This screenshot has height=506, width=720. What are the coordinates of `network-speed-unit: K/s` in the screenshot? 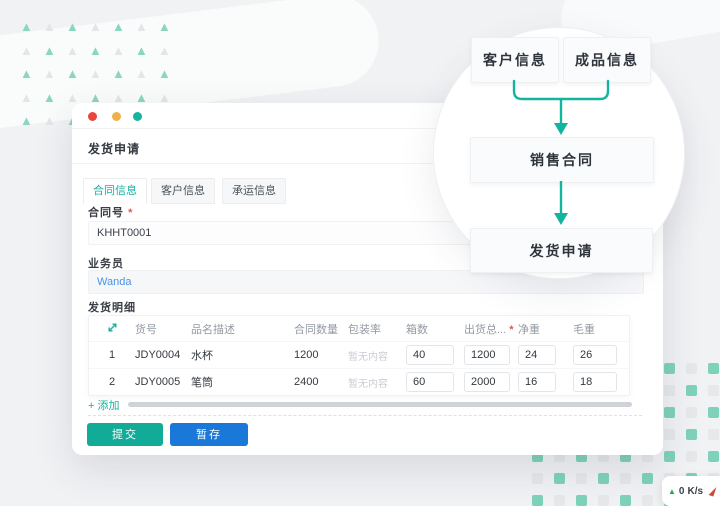 It's located at (695, 491).